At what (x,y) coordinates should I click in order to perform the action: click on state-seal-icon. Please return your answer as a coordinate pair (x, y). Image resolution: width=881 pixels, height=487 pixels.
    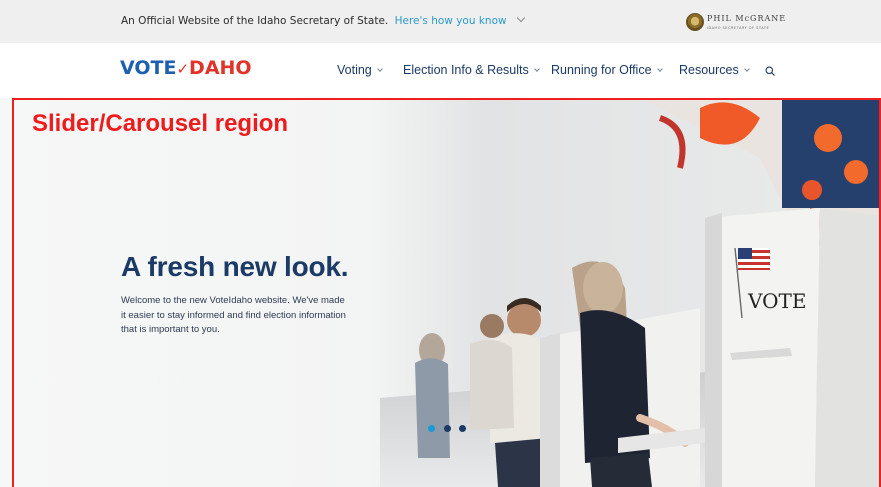
    Looking at the image, I should click on (695, 22).